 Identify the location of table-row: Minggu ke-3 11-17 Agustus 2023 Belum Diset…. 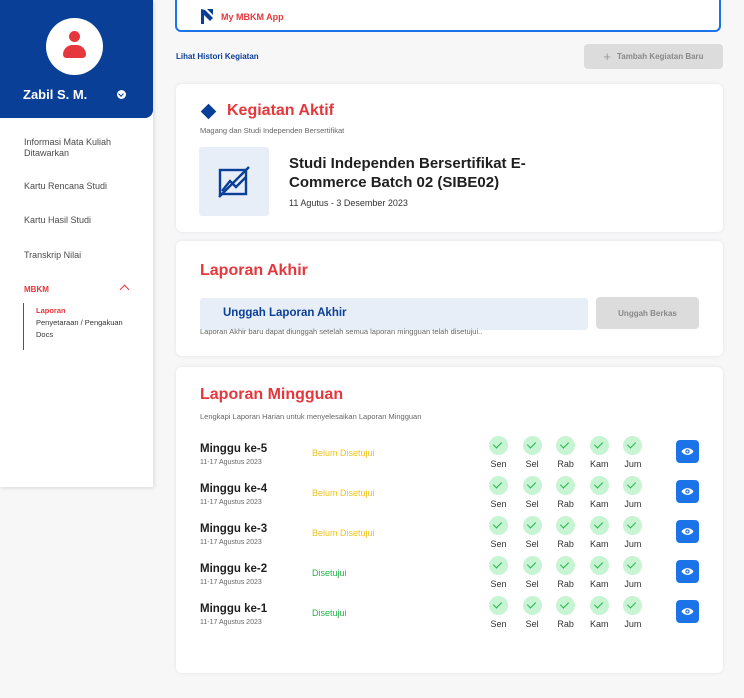
(450, 537).